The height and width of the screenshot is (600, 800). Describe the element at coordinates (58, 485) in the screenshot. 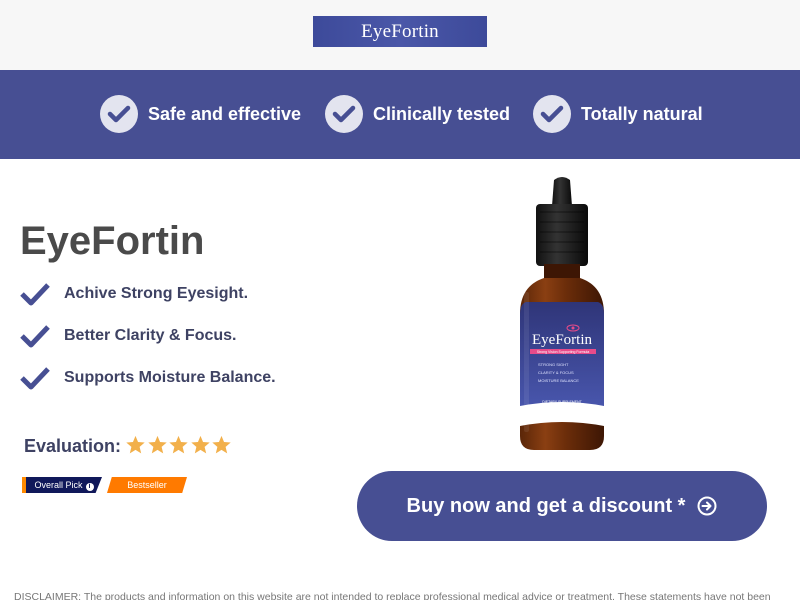

I see `overall-pick-label: Overall Pick` at that location.